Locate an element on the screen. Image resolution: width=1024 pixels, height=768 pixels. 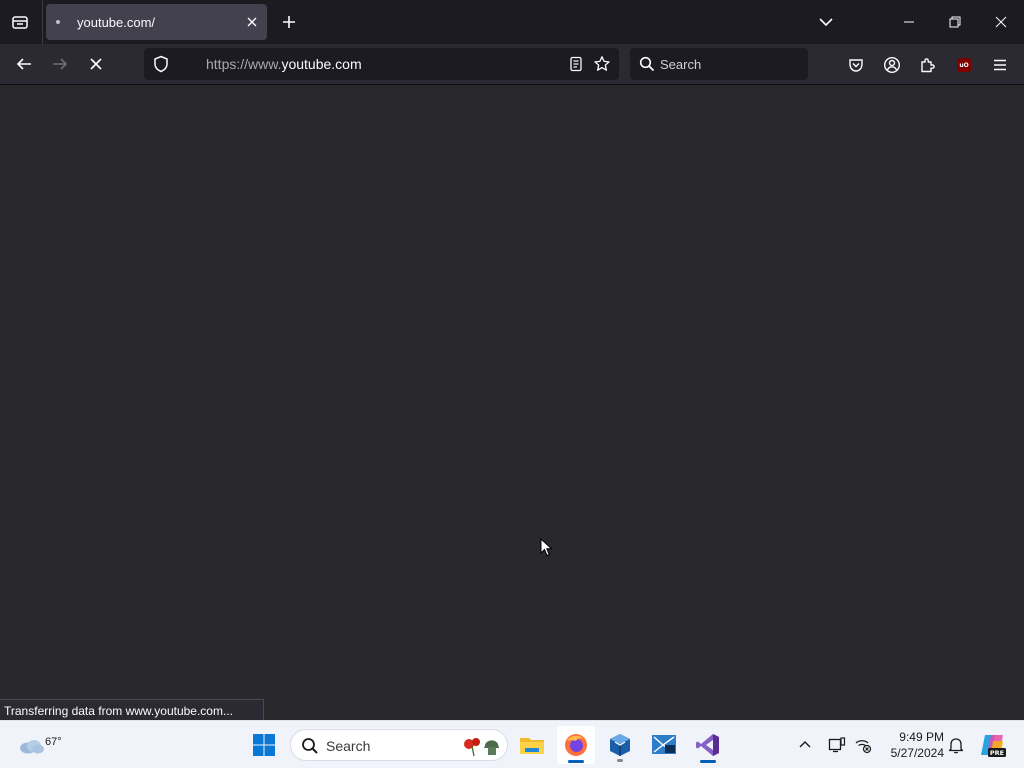
tab-loading-icon is located at coordinates (58, 22).